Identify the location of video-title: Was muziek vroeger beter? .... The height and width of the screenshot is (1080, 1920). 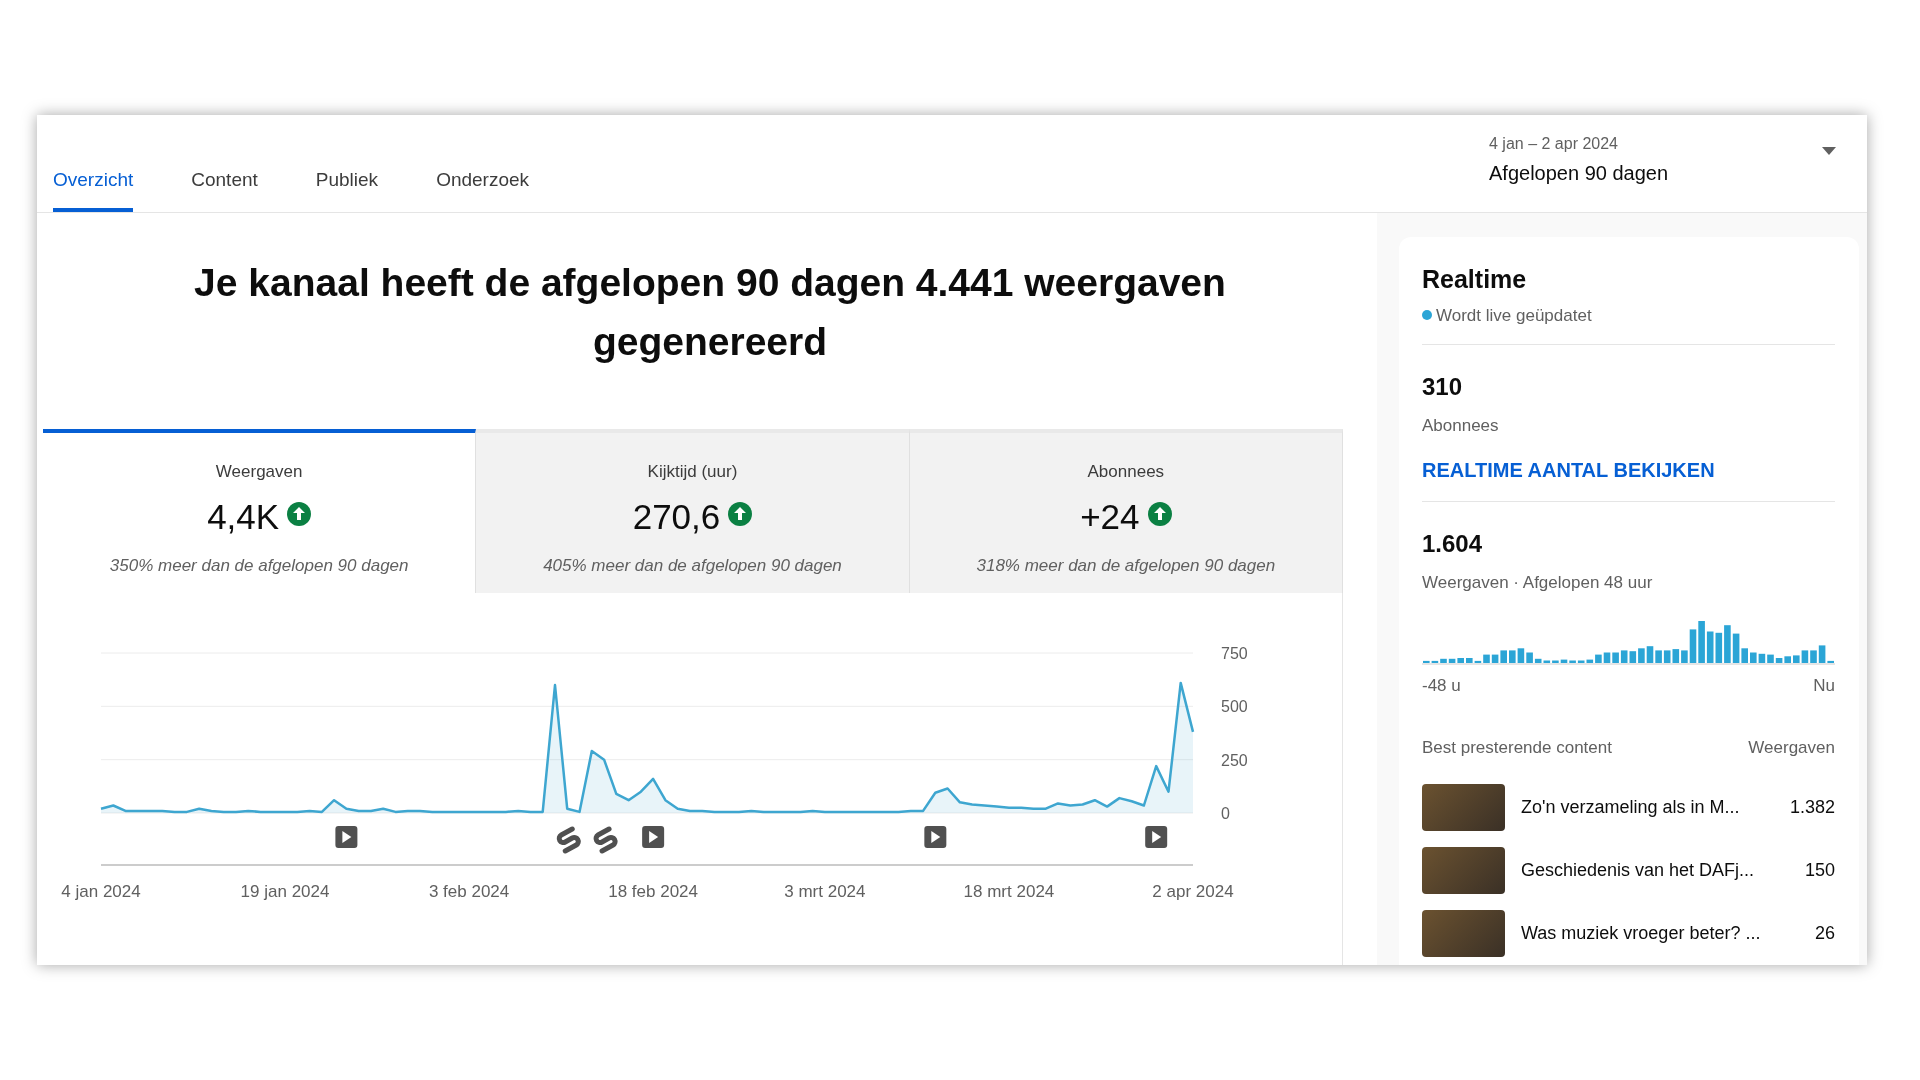
(1668, 933).